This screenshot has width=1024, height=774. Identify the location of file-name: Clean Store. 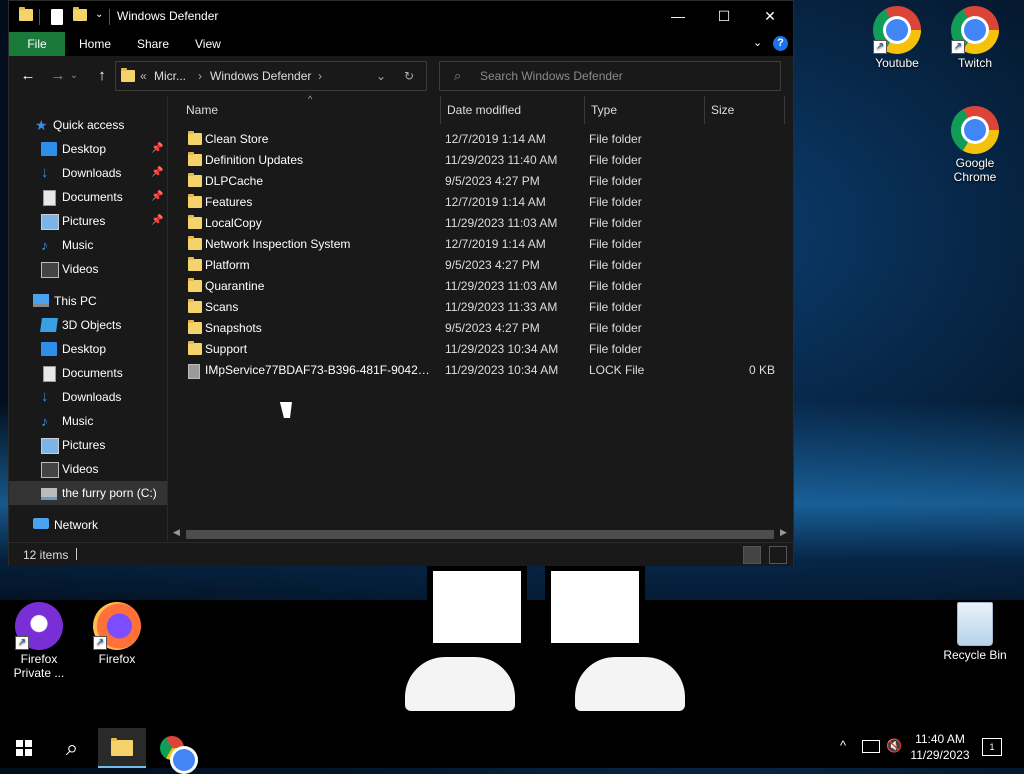
(237, 139).